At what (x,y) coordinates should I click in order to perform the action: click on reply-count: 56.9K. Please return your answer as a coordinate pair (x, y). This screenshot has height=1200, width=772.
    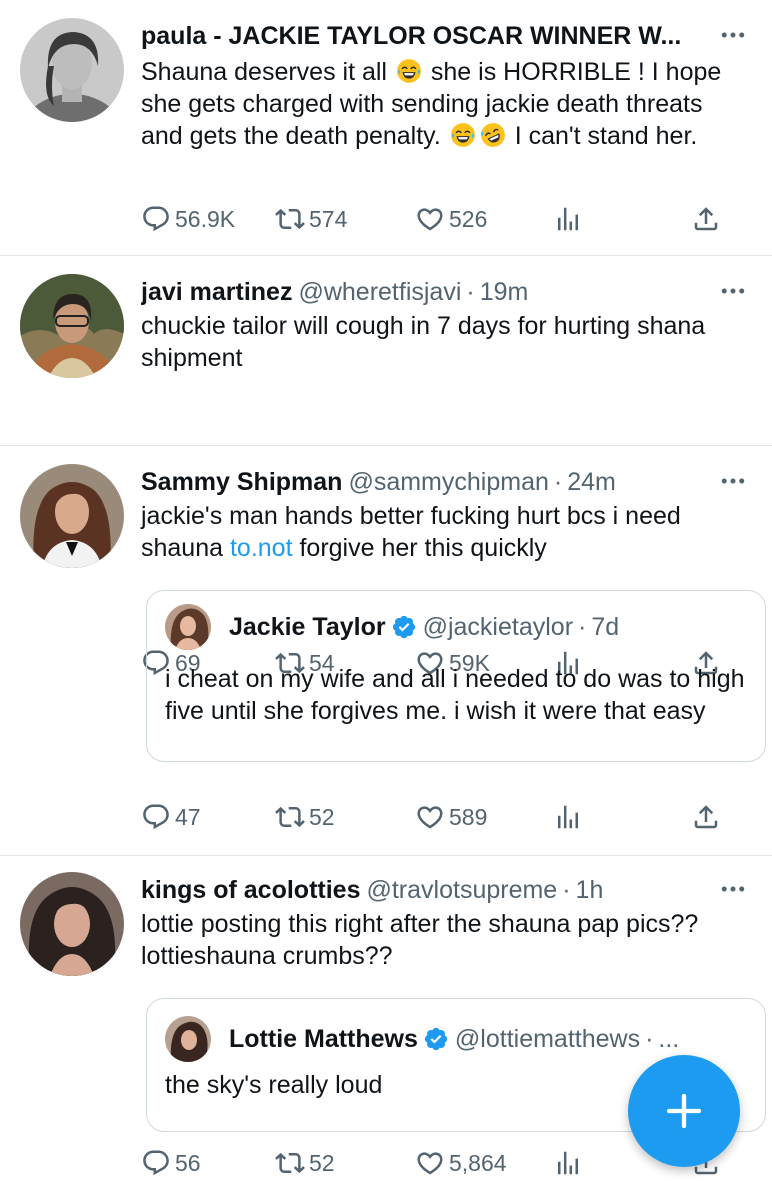
    Looking at the image, I should click on (205, 218).